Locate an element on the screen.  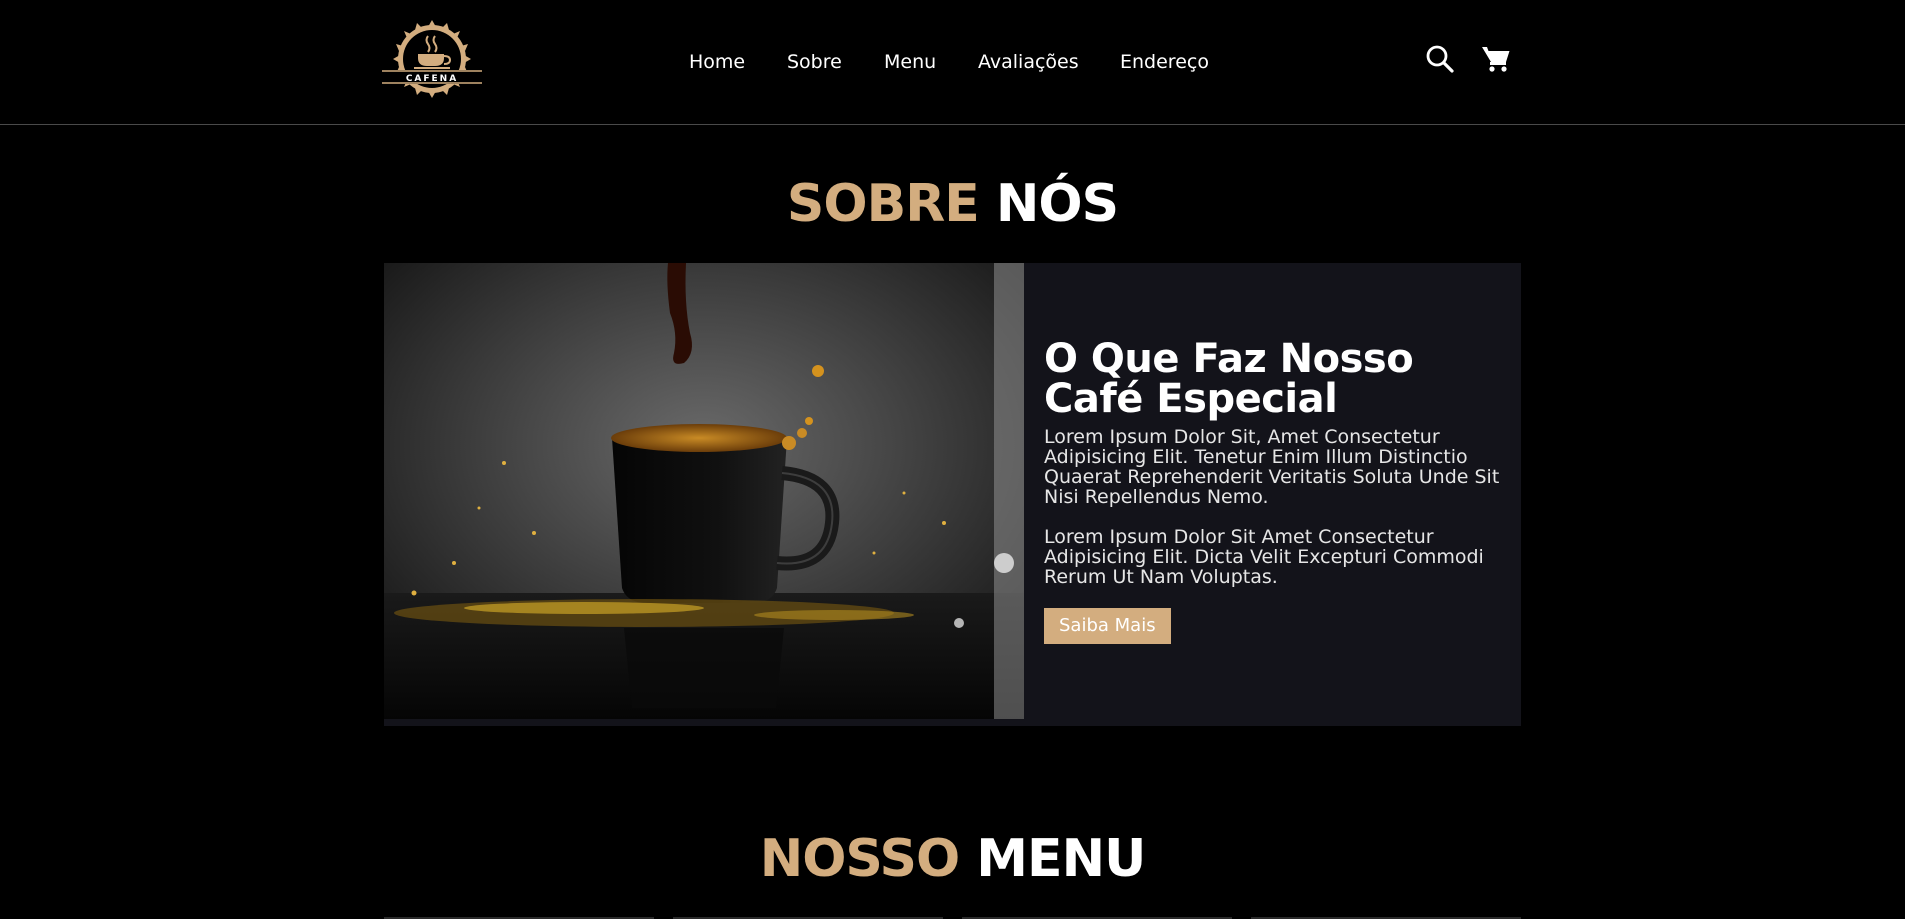
nav-sobre: Sobre is located at coordinates (814, 62).